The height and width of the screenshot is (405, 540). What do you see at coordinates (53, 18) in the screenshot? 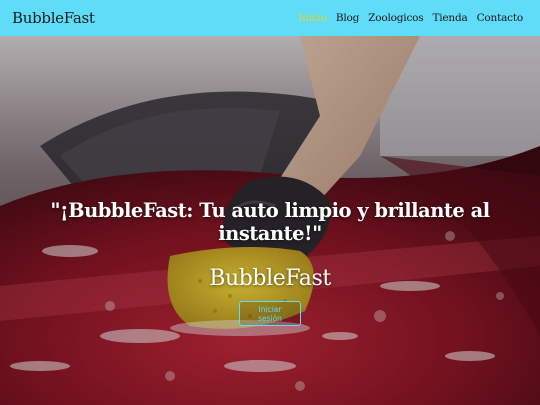
I see `brand-logo-link: BubbleFast` at bounding box center [53, 18].